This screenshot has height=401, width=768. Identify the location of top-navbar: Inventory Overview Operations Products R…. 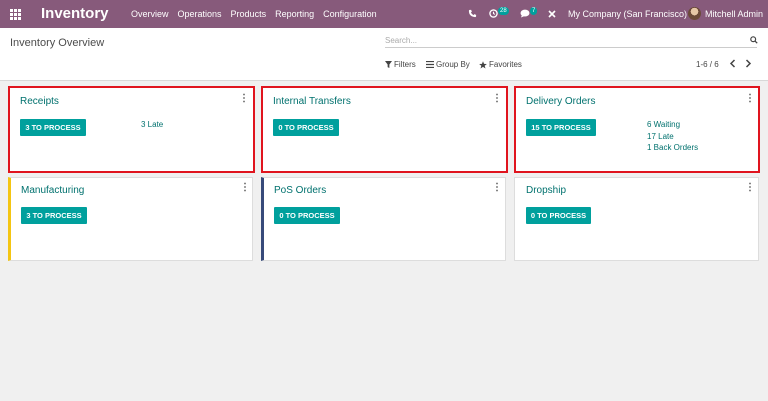
(384, 14).